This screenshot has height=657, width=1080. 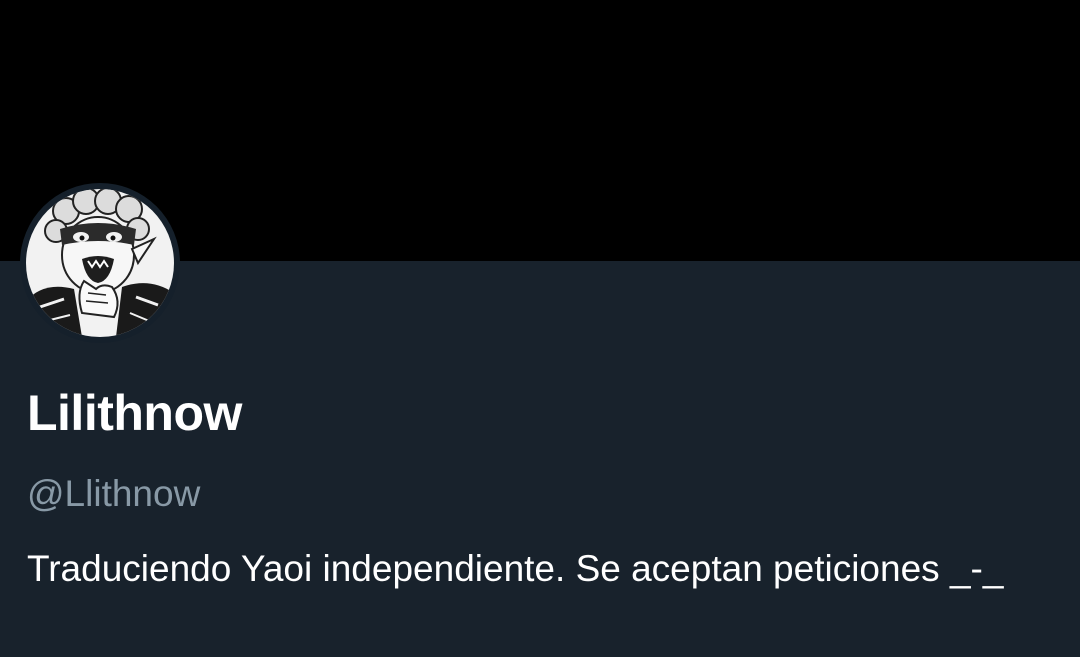 I want to click on manga-character-avatar-icon, so click(x=100, y=263).